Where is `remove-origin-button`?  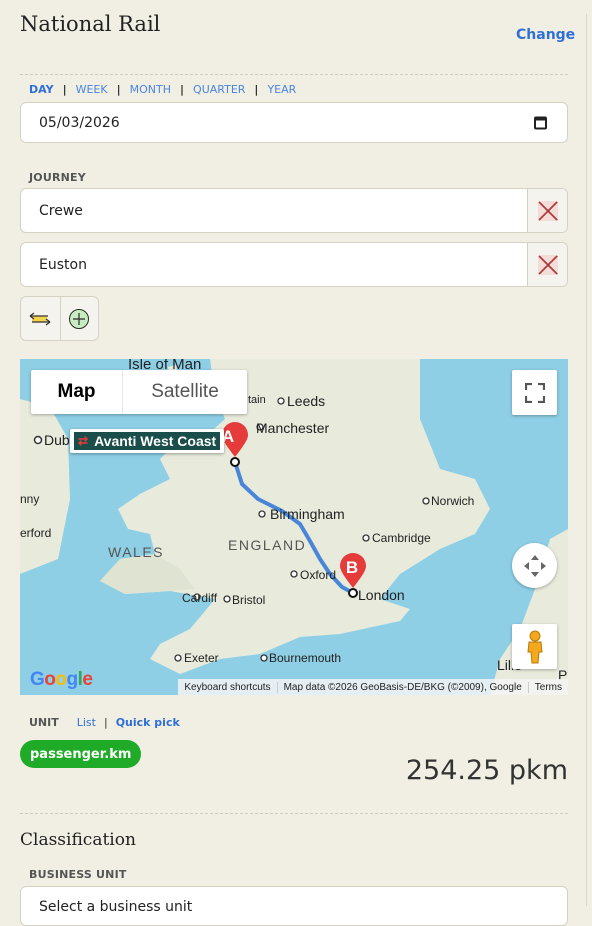
remove-origin-button is located at coordinates (547, 210).